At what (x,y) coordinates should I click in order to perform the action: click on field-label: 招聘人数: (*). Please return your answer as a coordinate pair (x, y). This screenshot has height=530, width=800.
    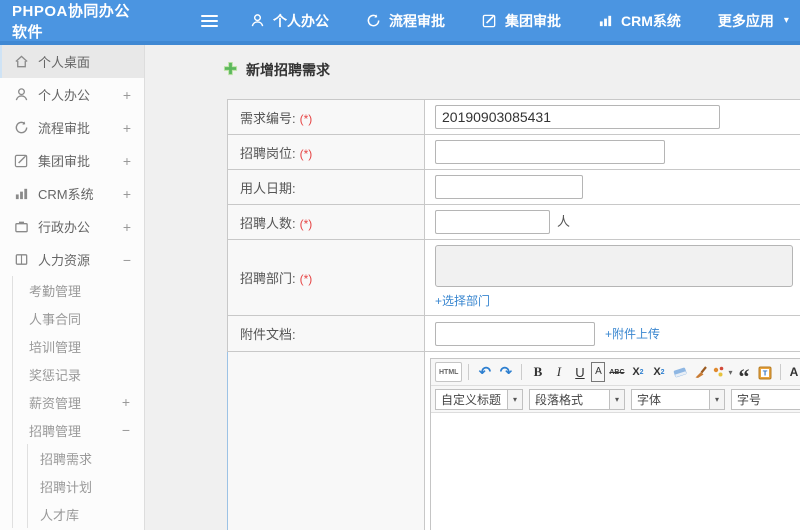
    Looking at the image, I should click on (326, 222).